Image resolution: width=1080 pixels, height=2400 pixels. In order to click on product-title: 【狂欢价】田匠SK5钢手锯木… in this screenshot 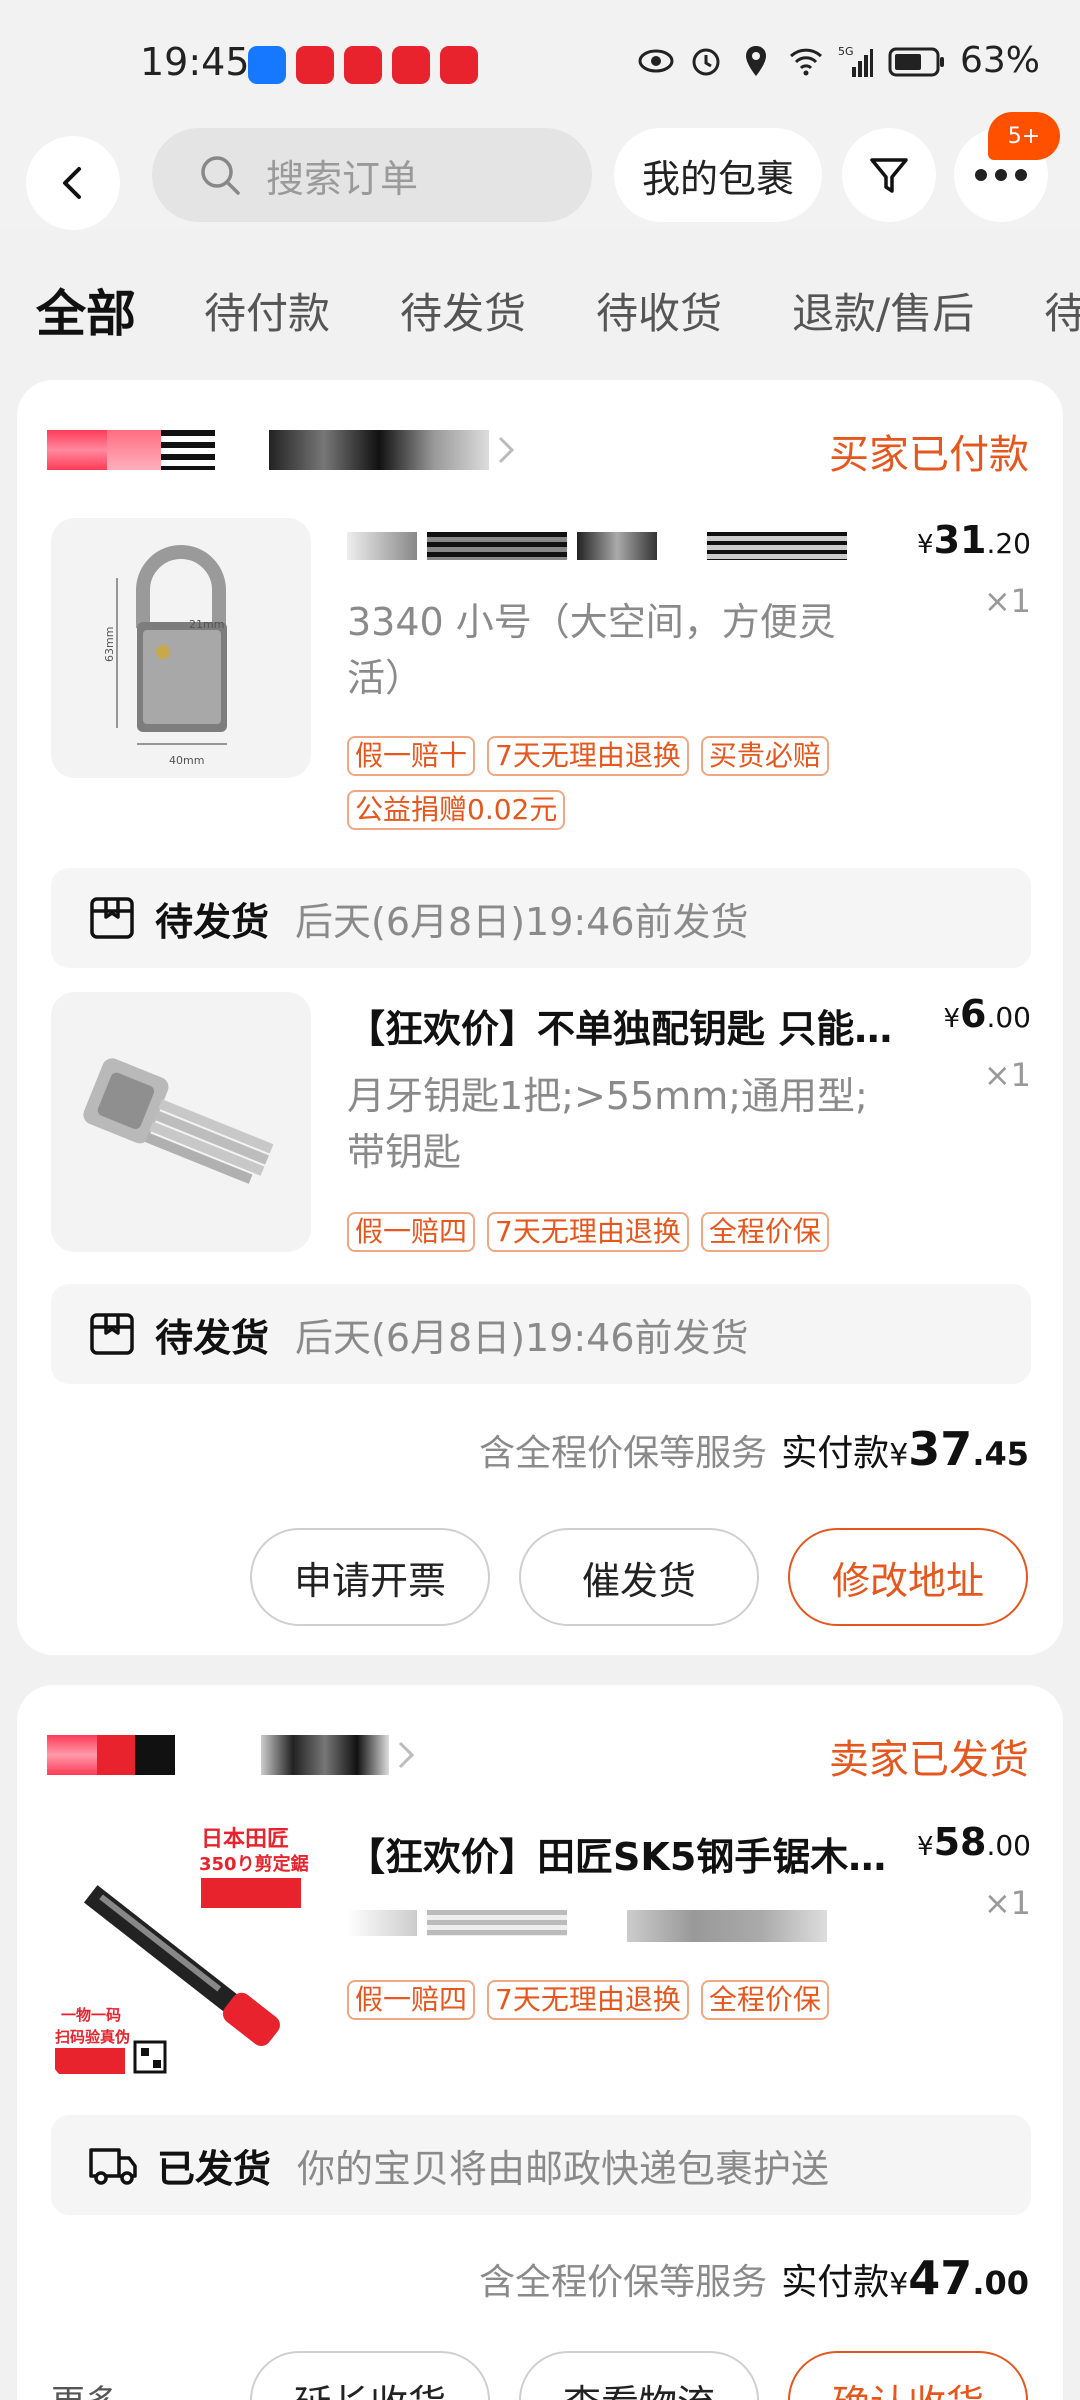, I will do `click(617, 1857)`.